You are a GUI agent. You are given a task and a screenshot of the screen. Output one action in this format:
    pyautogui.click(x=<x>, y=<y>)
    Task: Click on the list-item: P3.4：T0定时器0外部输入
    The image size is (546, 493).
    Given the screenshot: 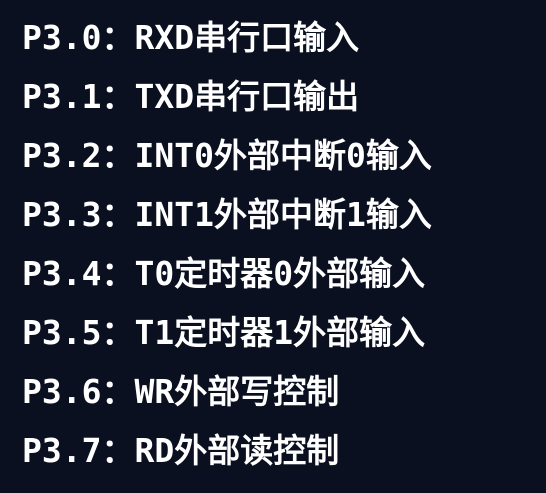 What is the action you would take?
    pyautogui.click(x=227, y=273)
    